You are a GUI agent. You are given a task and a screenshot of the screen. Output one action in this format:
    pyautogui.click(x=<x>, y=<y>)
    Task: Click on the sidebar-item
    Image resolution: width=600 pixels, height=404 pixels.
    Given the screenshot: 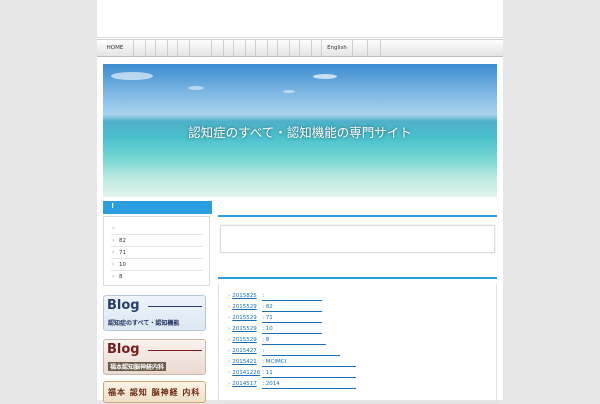 What is the action you would take?
    pyautogui.click(x=157, y=229)
    